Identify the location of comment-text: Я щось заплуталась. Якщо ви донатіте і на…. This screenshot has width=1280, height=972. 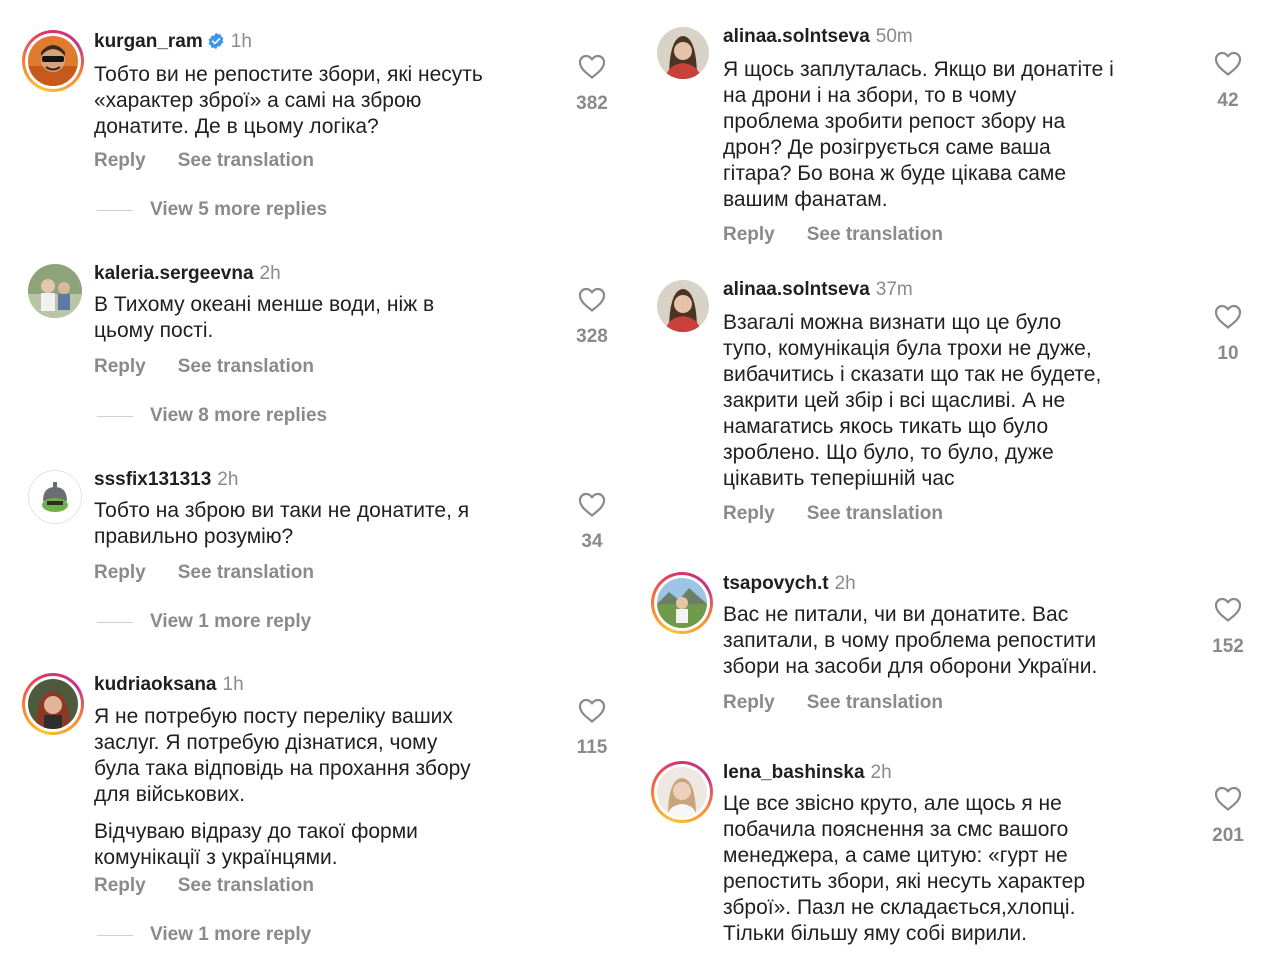
(918, 134).